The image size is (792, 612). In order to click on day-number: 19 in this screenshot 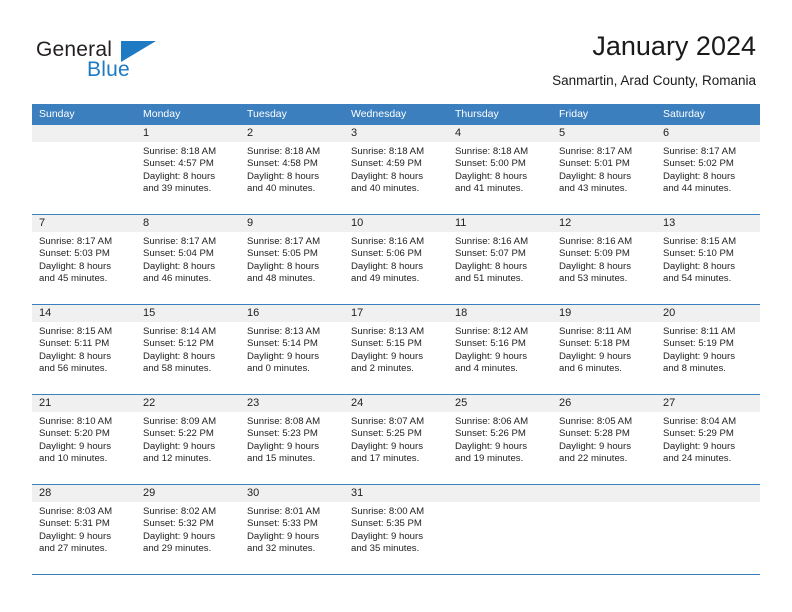, I will do `click(604, 313)`.